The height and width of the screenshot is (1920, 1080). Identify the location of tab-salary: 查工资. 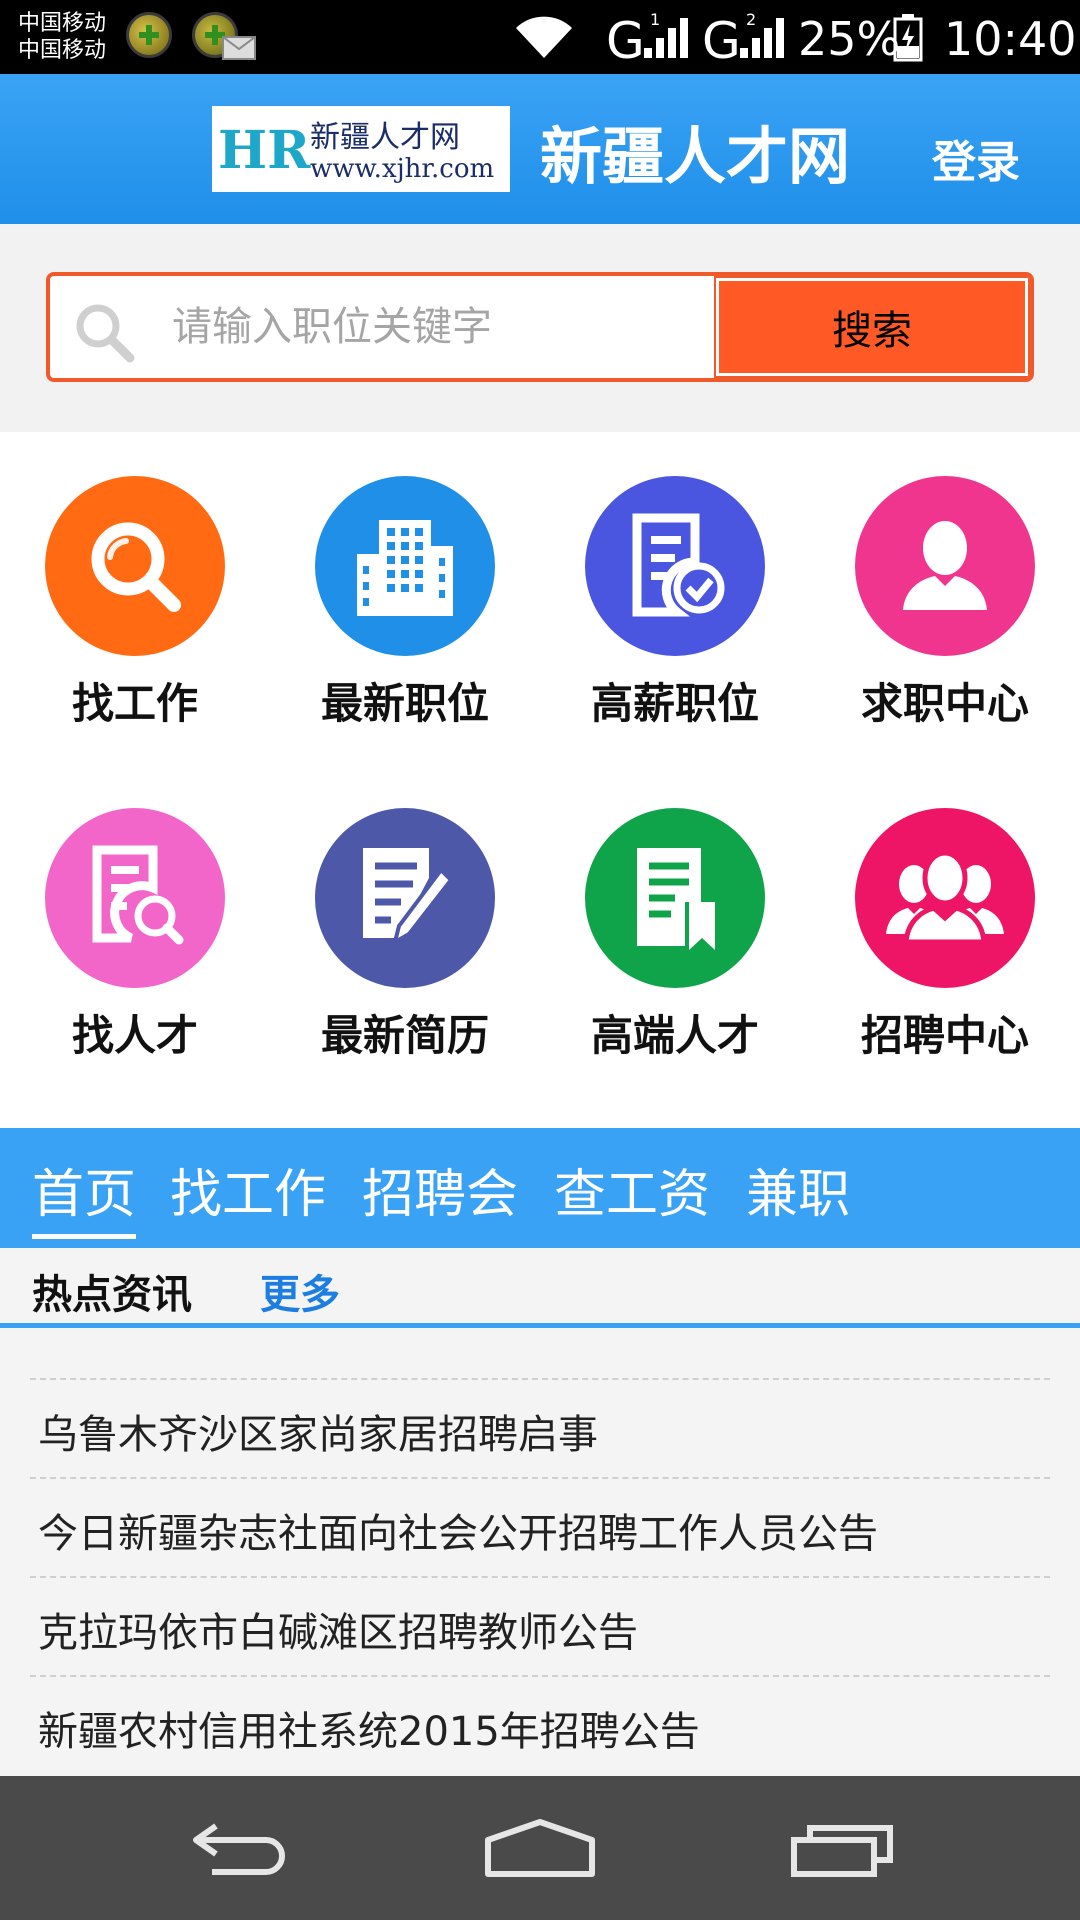
(632, 1189).